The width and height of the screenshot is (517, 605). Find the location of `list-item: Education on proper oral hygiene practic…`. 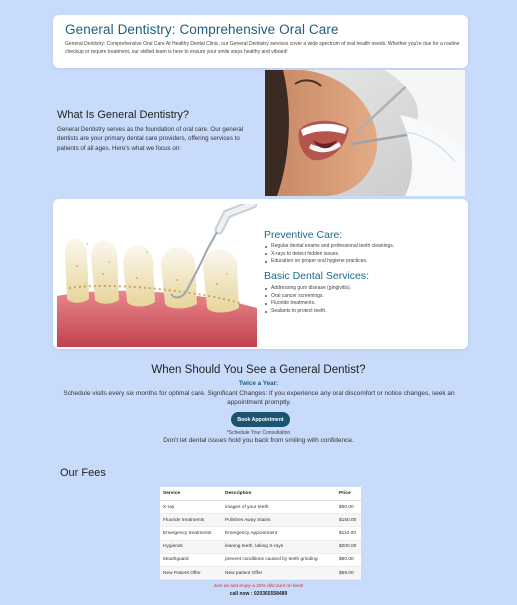

list-item: Education on proper oral hygiene practic… is located at coordinates (329, 262).